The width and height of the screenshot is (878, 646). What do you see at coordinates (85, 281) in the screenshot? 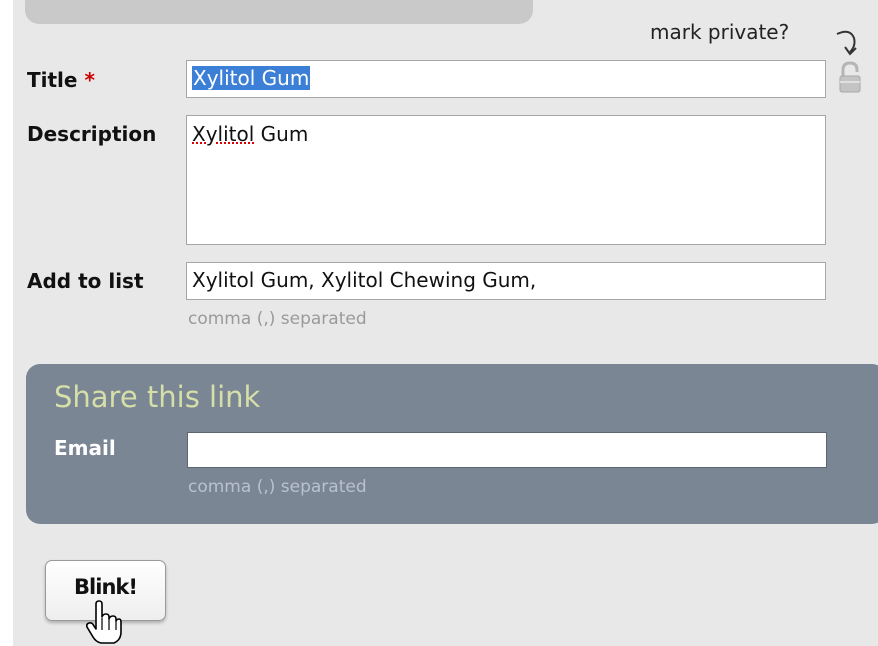
I see `add-to-list-label: Add to list` at bounding box center [85, 281].